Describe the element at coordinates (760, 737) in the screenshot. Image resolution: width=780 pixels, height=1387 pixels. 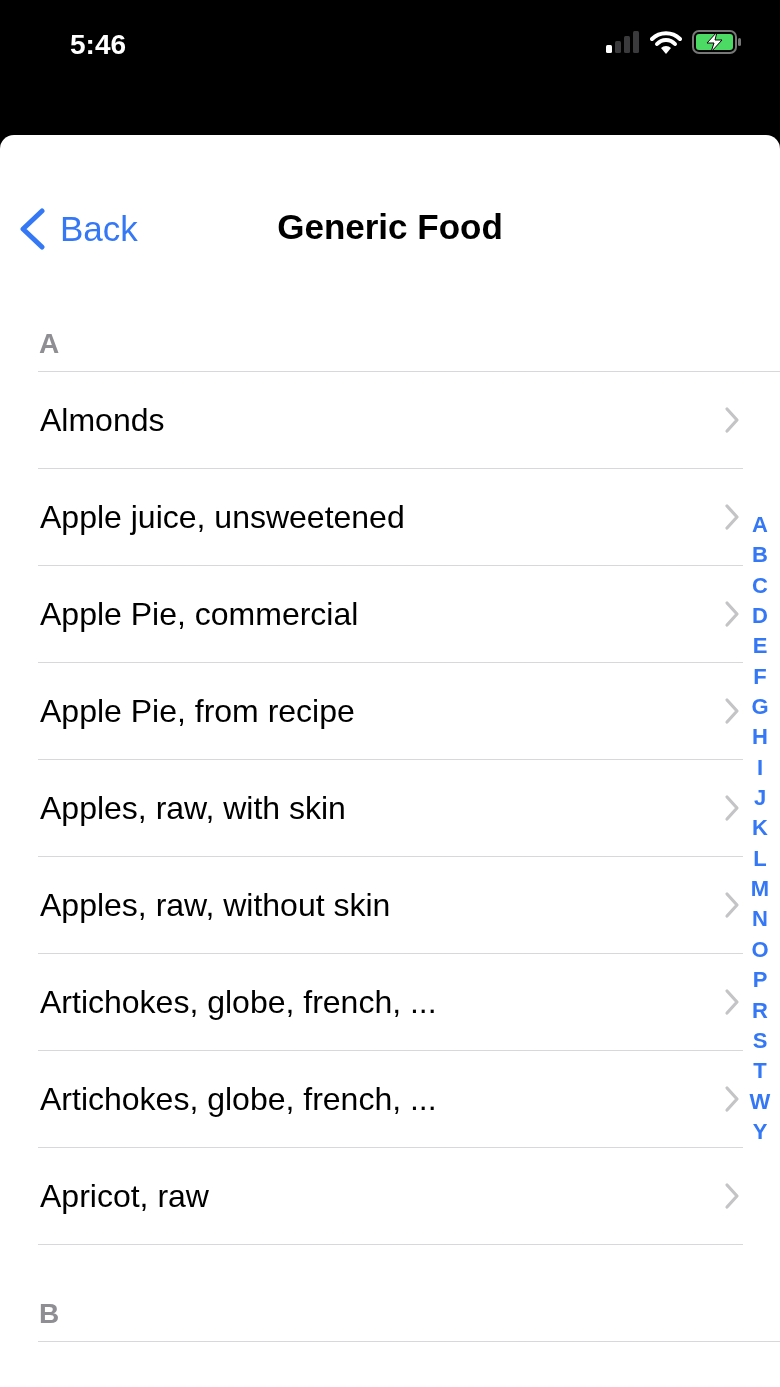
I see `index-letter: H` at that location.